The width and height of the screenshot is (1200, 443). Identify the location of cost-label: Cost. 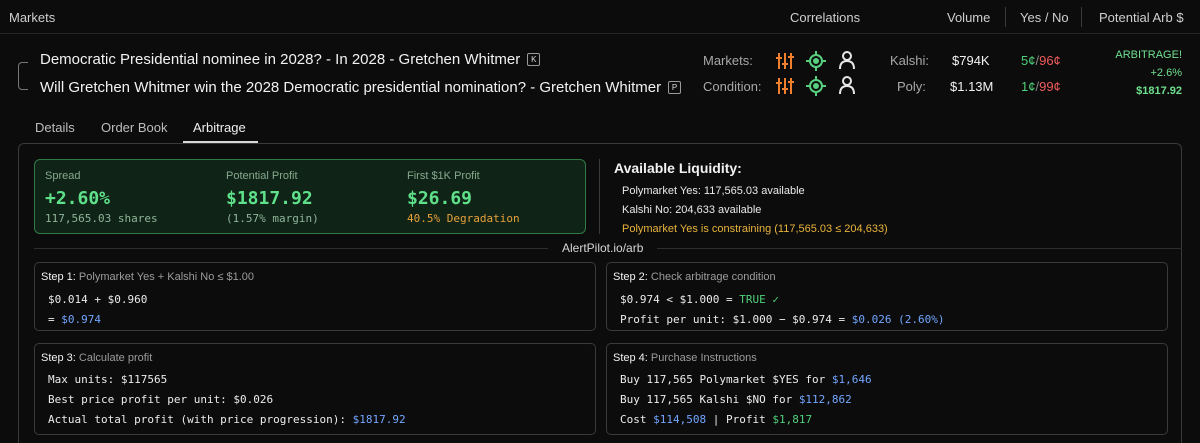
(637, 419).